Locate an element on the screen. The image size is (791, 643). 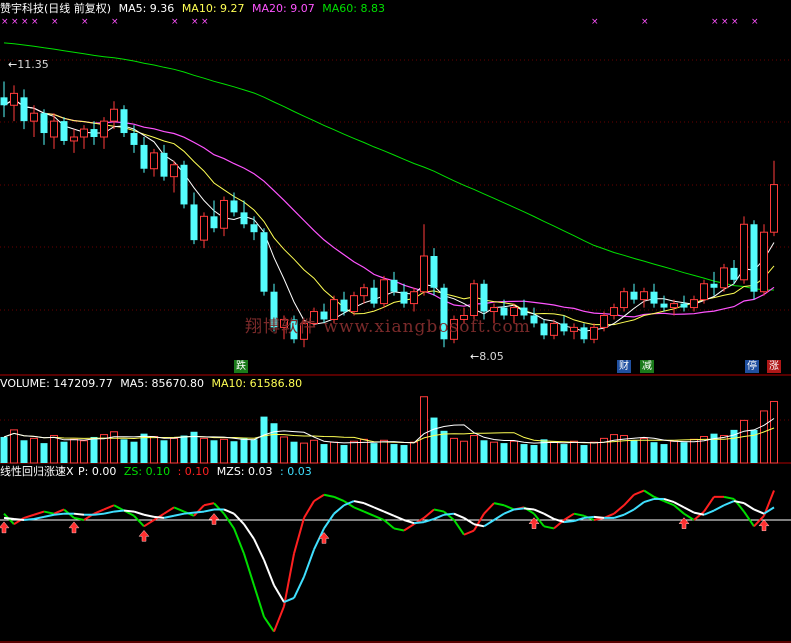
indicator-p: P: 0.00 is located at coordinates (97, 471).